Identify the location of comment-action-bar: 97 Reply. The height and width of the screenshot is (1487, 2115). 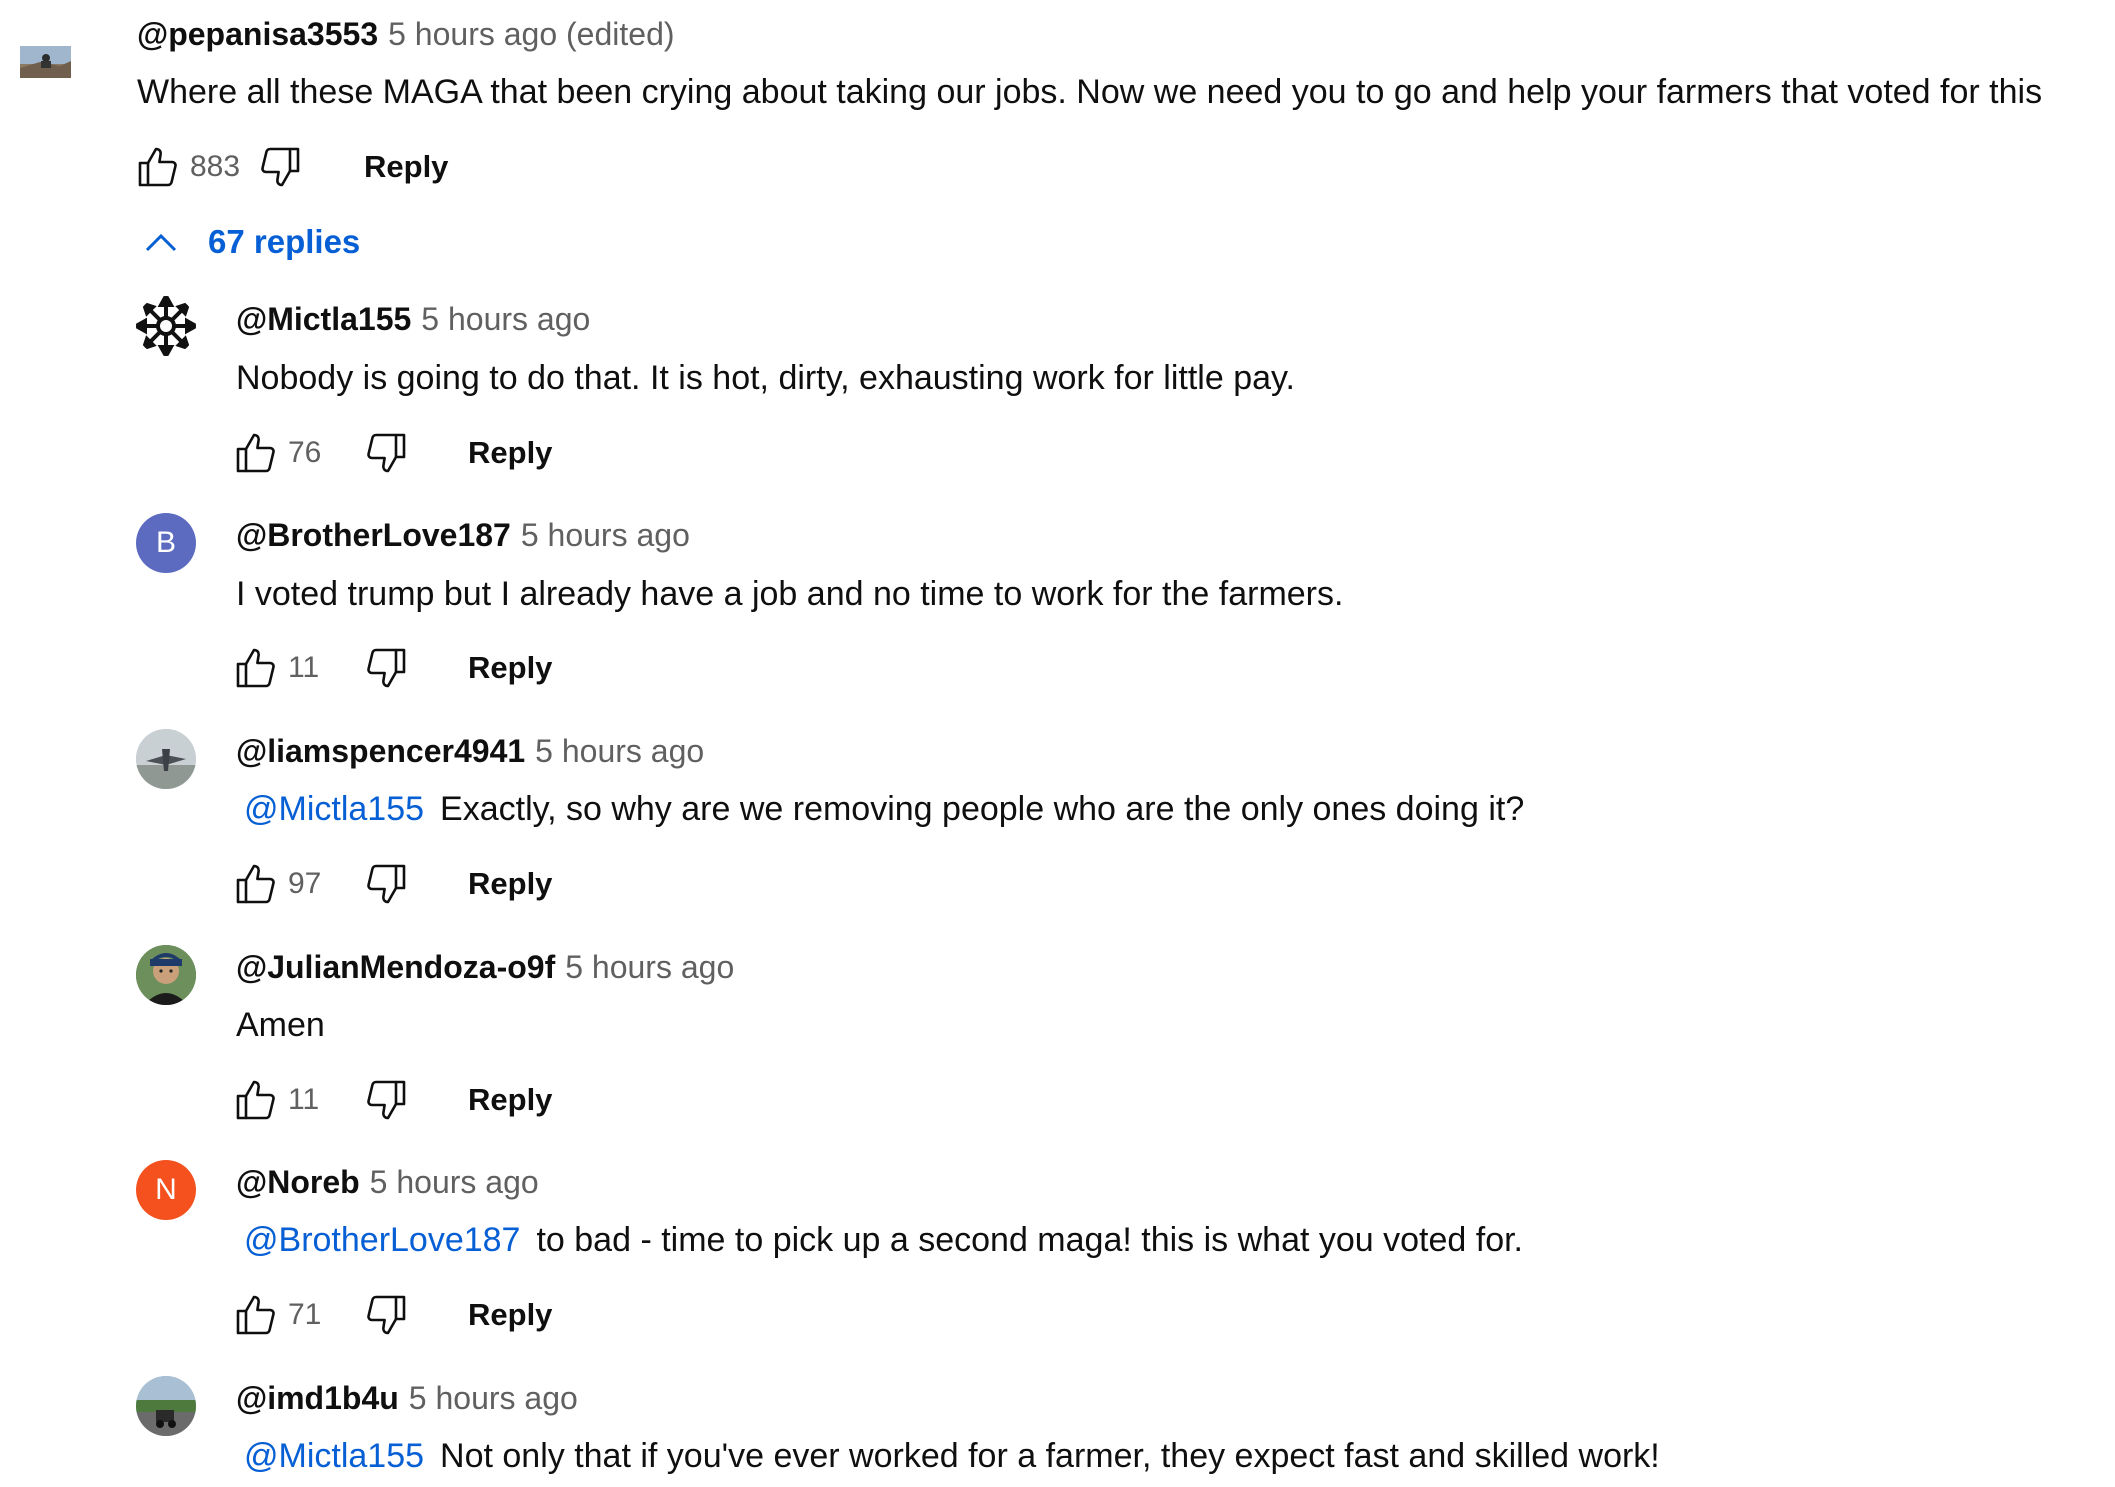
(391, 884).